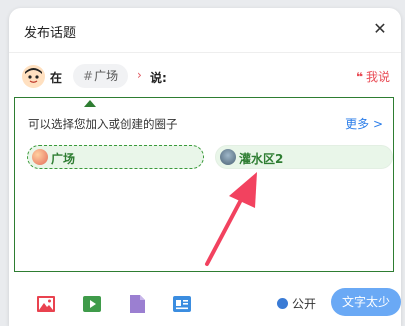  I want to click on say-label: 说:, so click(158, 78).